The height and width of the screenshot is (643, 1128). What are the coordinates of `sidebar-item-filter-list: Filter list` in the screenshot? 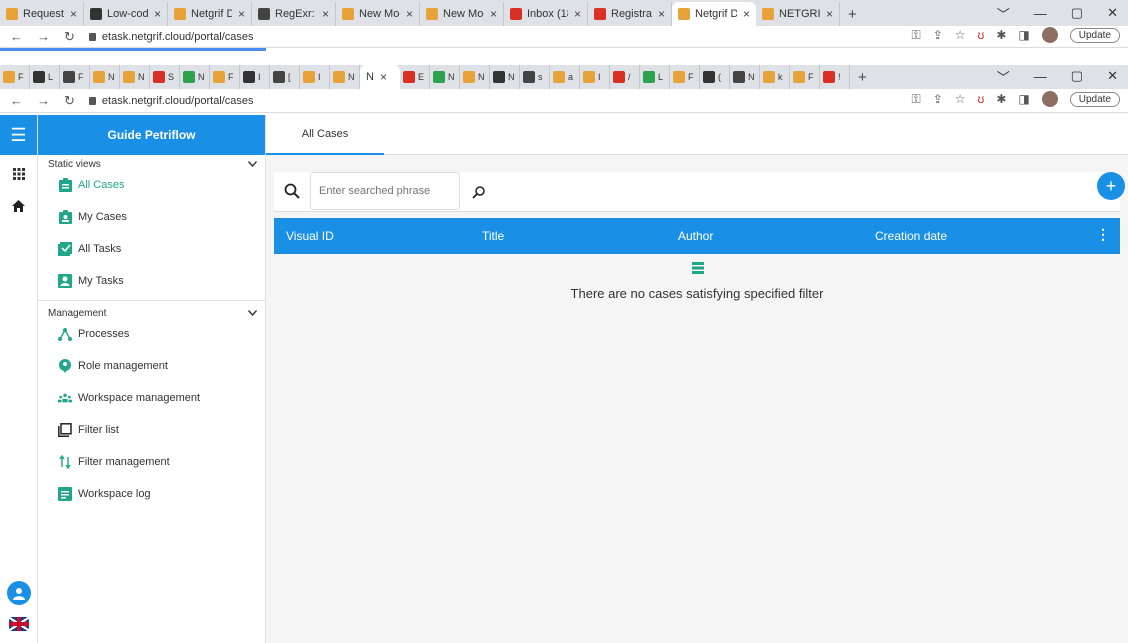 It's located at (151, 430).